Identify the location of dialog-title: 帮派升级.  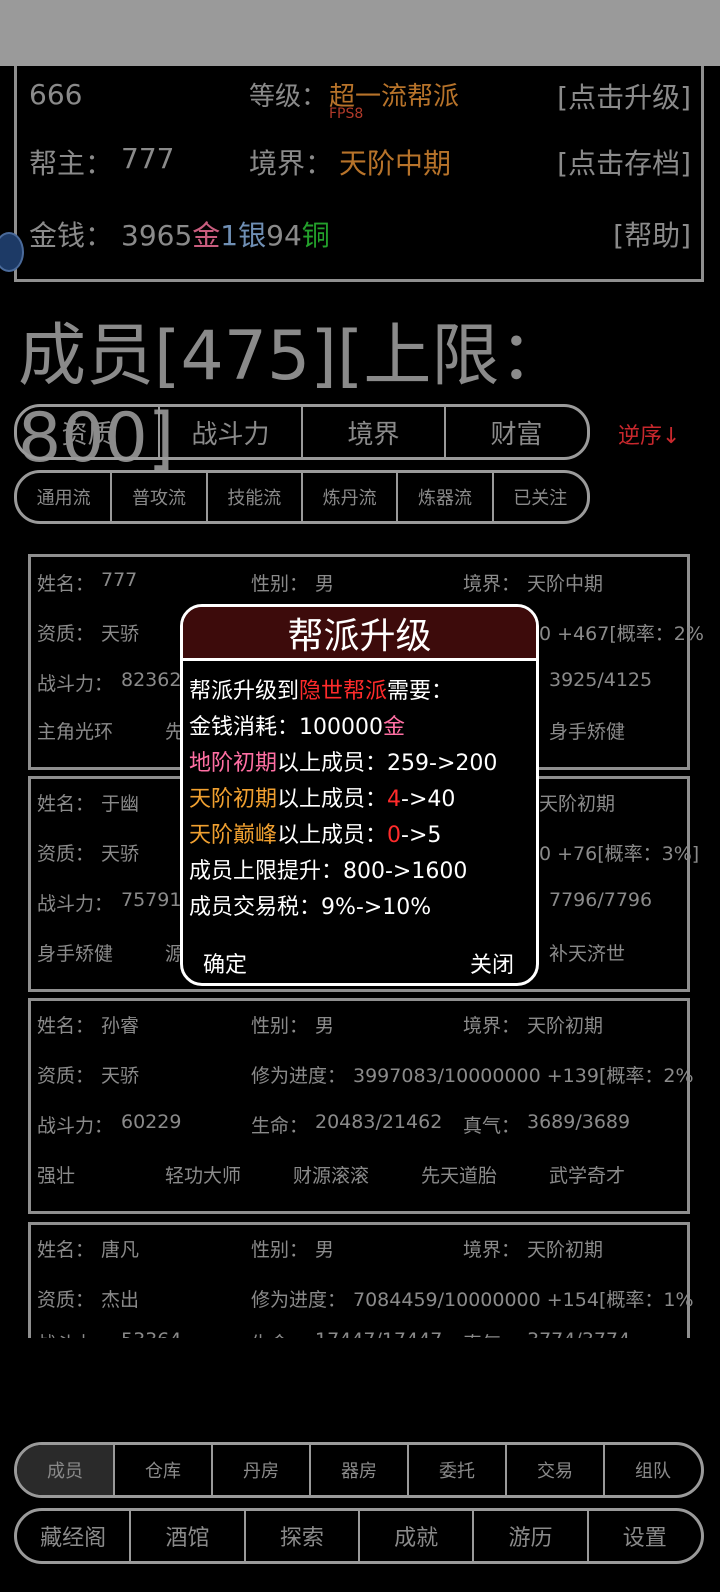
(359, 634).